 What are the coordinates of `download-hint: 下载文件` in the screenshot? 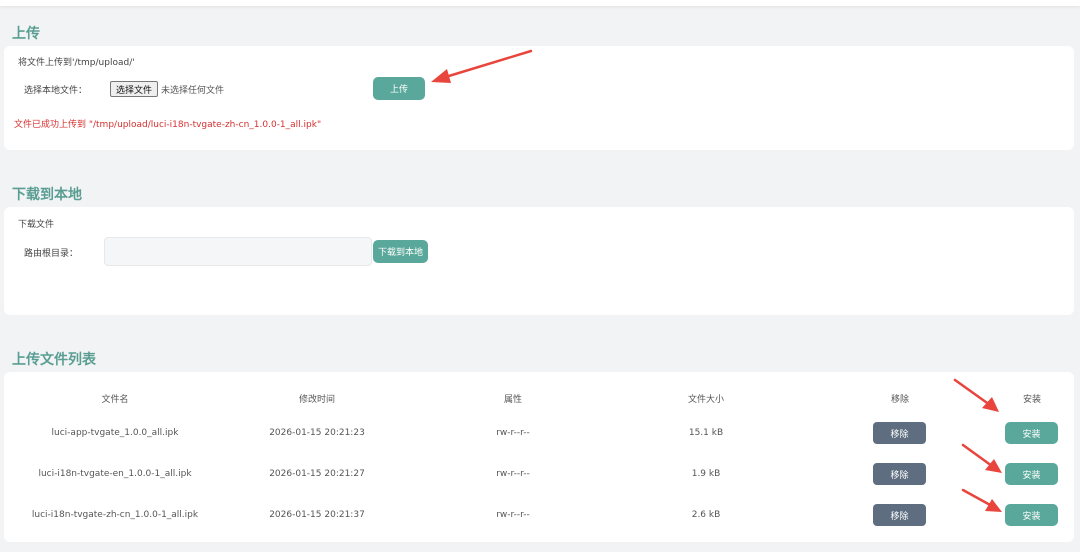 It's located at (36, 225).